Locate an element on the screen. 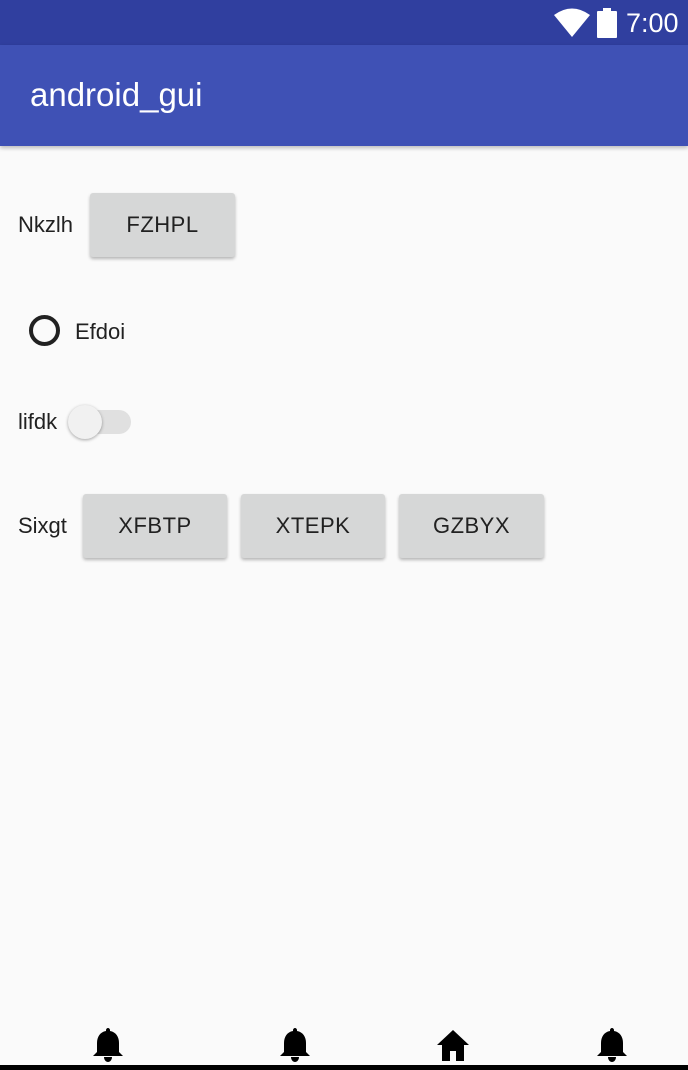 Image resolution: width=688 pixels, height=1070 pixels. row1-label: Nkzlh is located at coordinates (46, 224).